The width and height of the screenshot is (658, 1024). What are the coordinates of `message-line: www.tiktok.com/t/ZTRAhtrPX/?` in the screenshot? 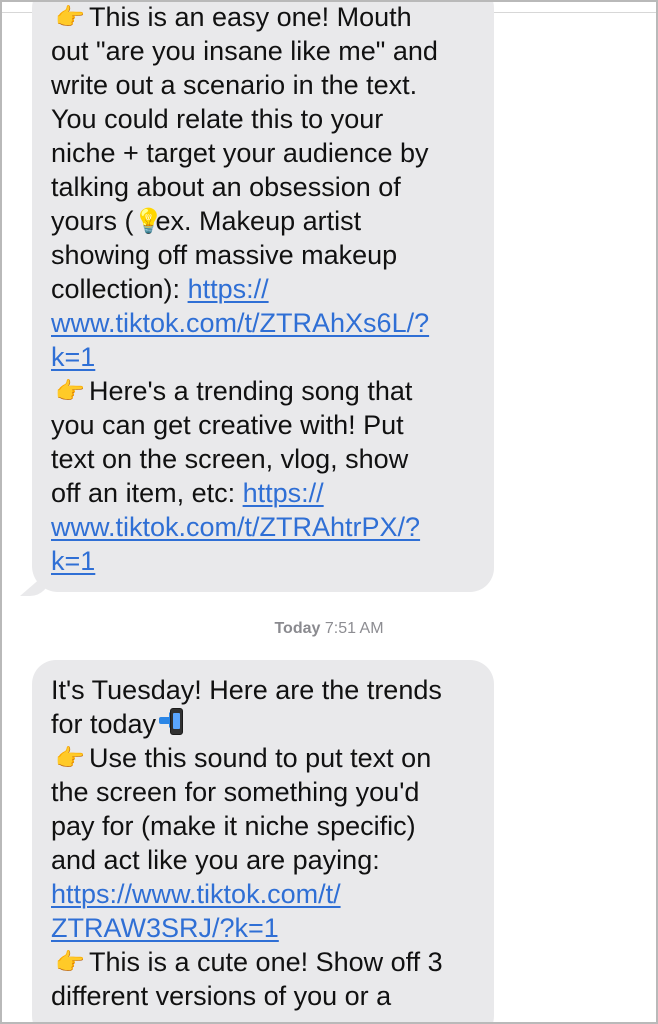 It's located at (263, 527).